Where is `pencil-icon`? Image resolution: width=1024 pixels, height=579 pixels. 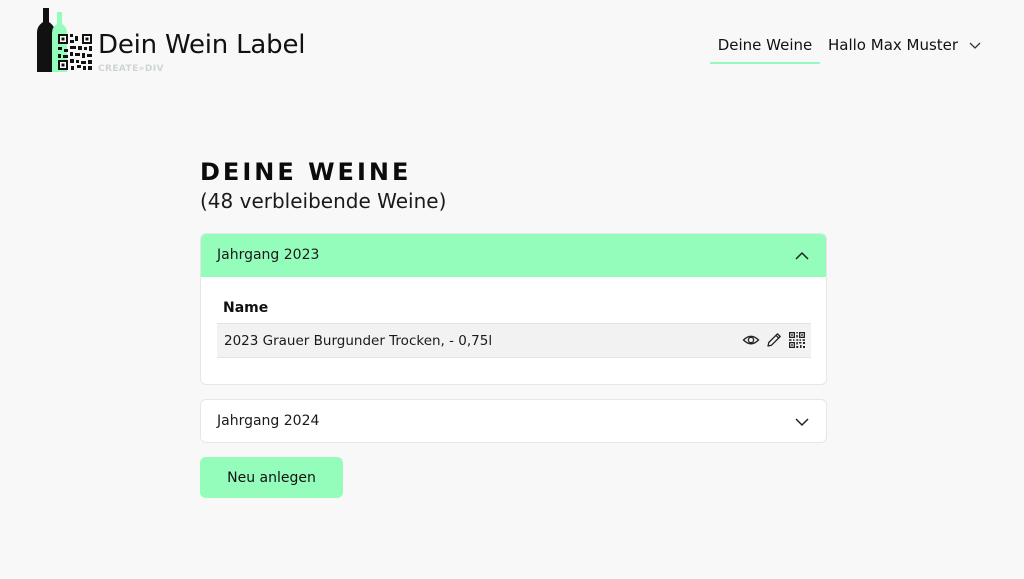
pencil-icon is located at coordinates (774, 340).